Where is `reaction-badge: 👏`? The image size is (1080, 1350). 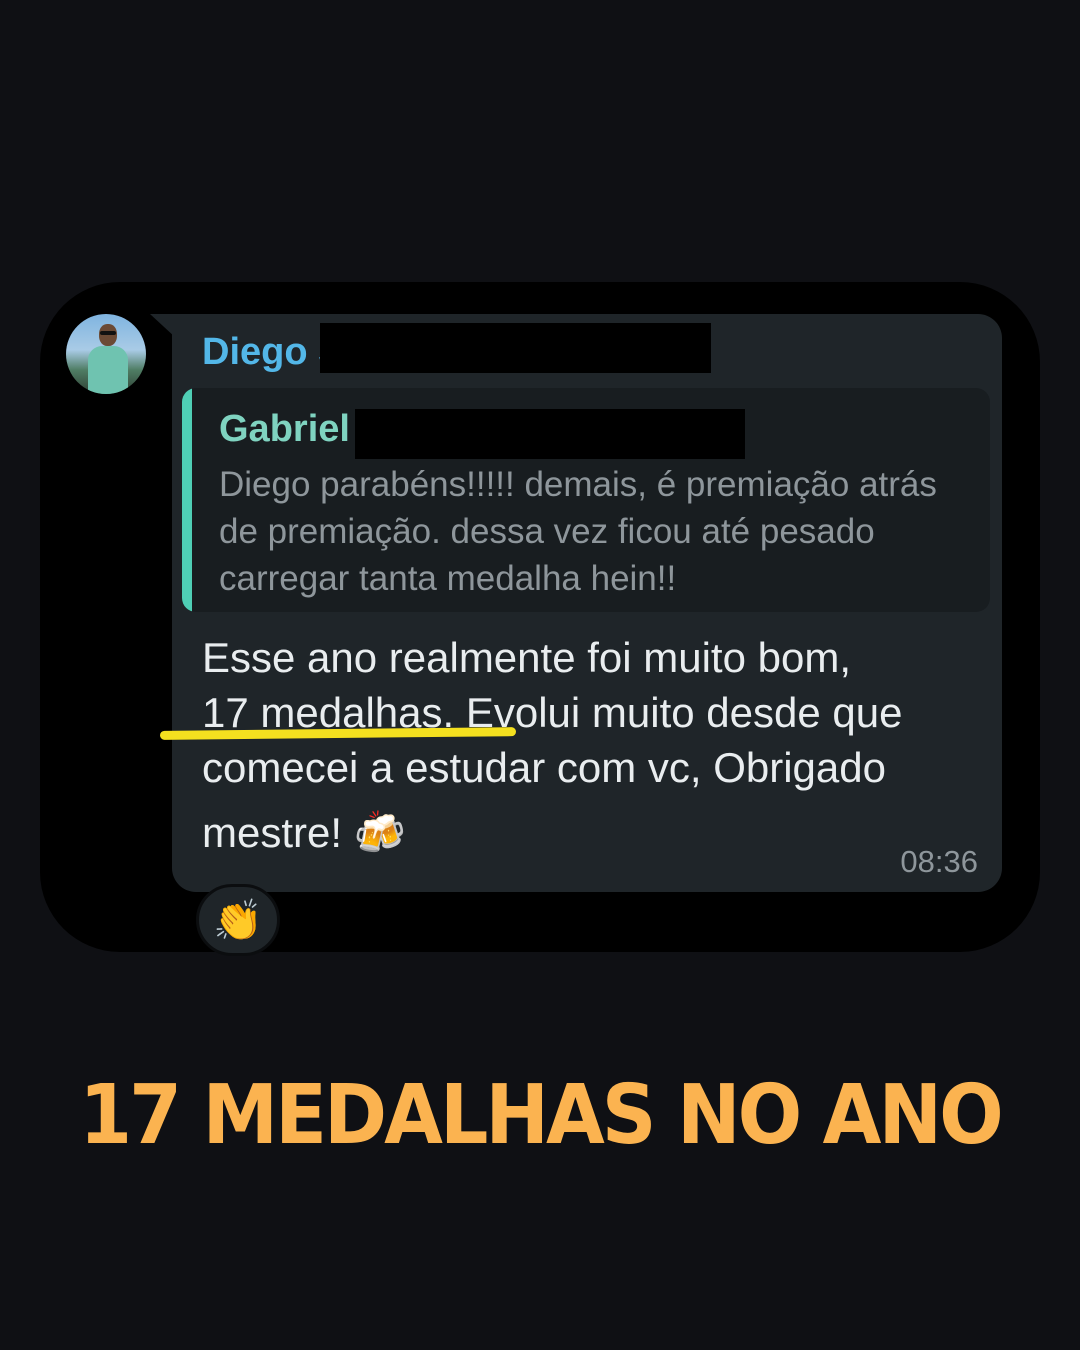
reaction-badge: 👏 is located at coordinates (238, 920).